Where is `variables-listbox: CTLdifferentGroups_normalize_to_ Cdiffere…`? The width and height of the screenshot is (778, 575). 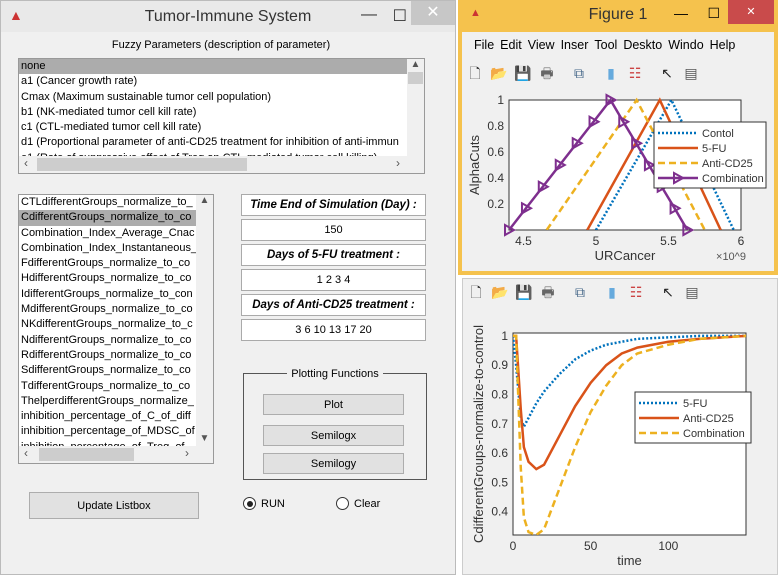
variables-listbox: CTLdifferentGroups_normalize_to_ Cdiffere… is located at coordinates (116, 329).